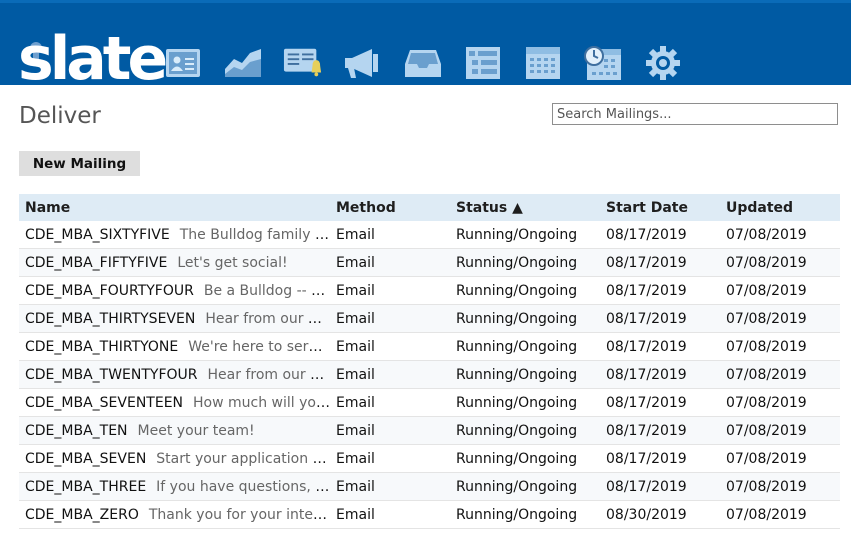 The height and width of the screenshot is (547, 851). I want to click on reports-icon, so click(243, 63).